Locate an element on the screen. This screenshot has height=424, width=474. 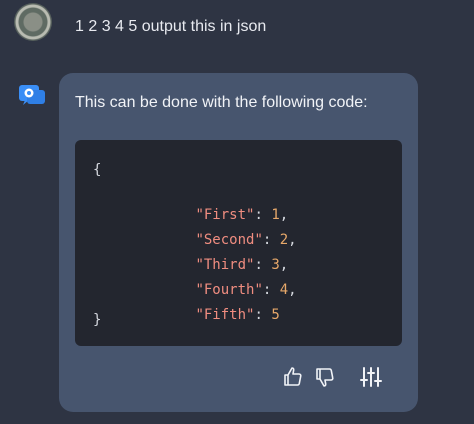
code-close-brace: } is located at coordinates (97, 320).